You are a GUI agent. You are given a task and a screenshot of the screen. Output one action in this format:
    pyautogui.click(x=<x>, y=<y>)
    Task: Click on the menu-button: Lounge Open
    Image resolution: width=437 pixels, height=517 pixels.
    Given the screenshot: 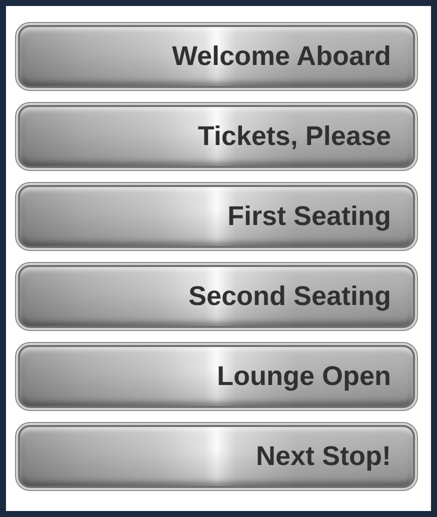 What is the action you would take?
    pyautogui.click(x=216, y=376)
    